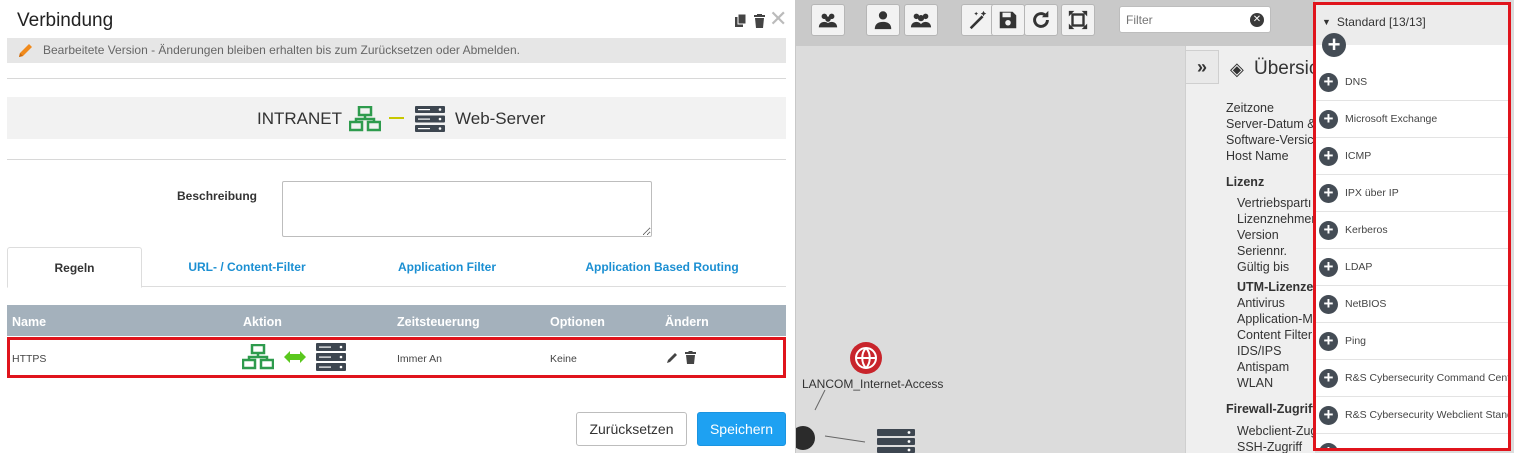  I want to click on sidebar-service-item: + LDAP, so click(1412, 267).